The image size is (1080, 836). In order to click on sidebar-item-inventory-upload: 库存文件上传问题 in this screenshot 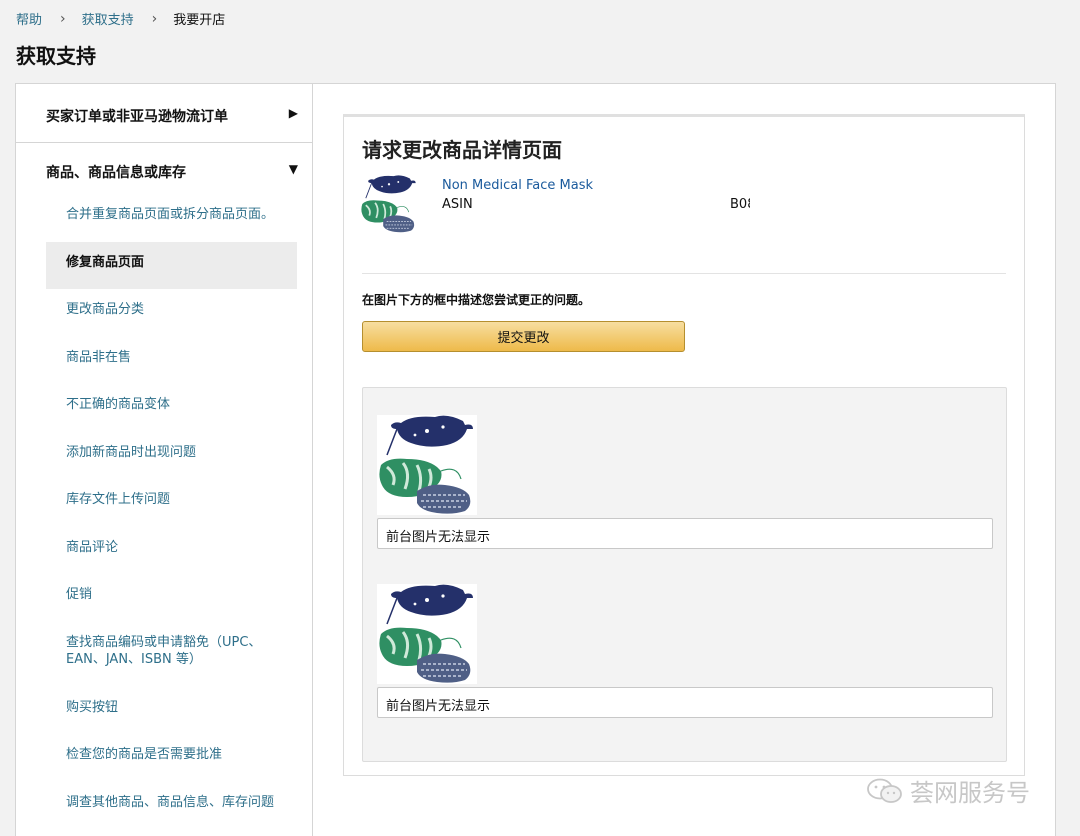, I will do `click(171, 503)`.